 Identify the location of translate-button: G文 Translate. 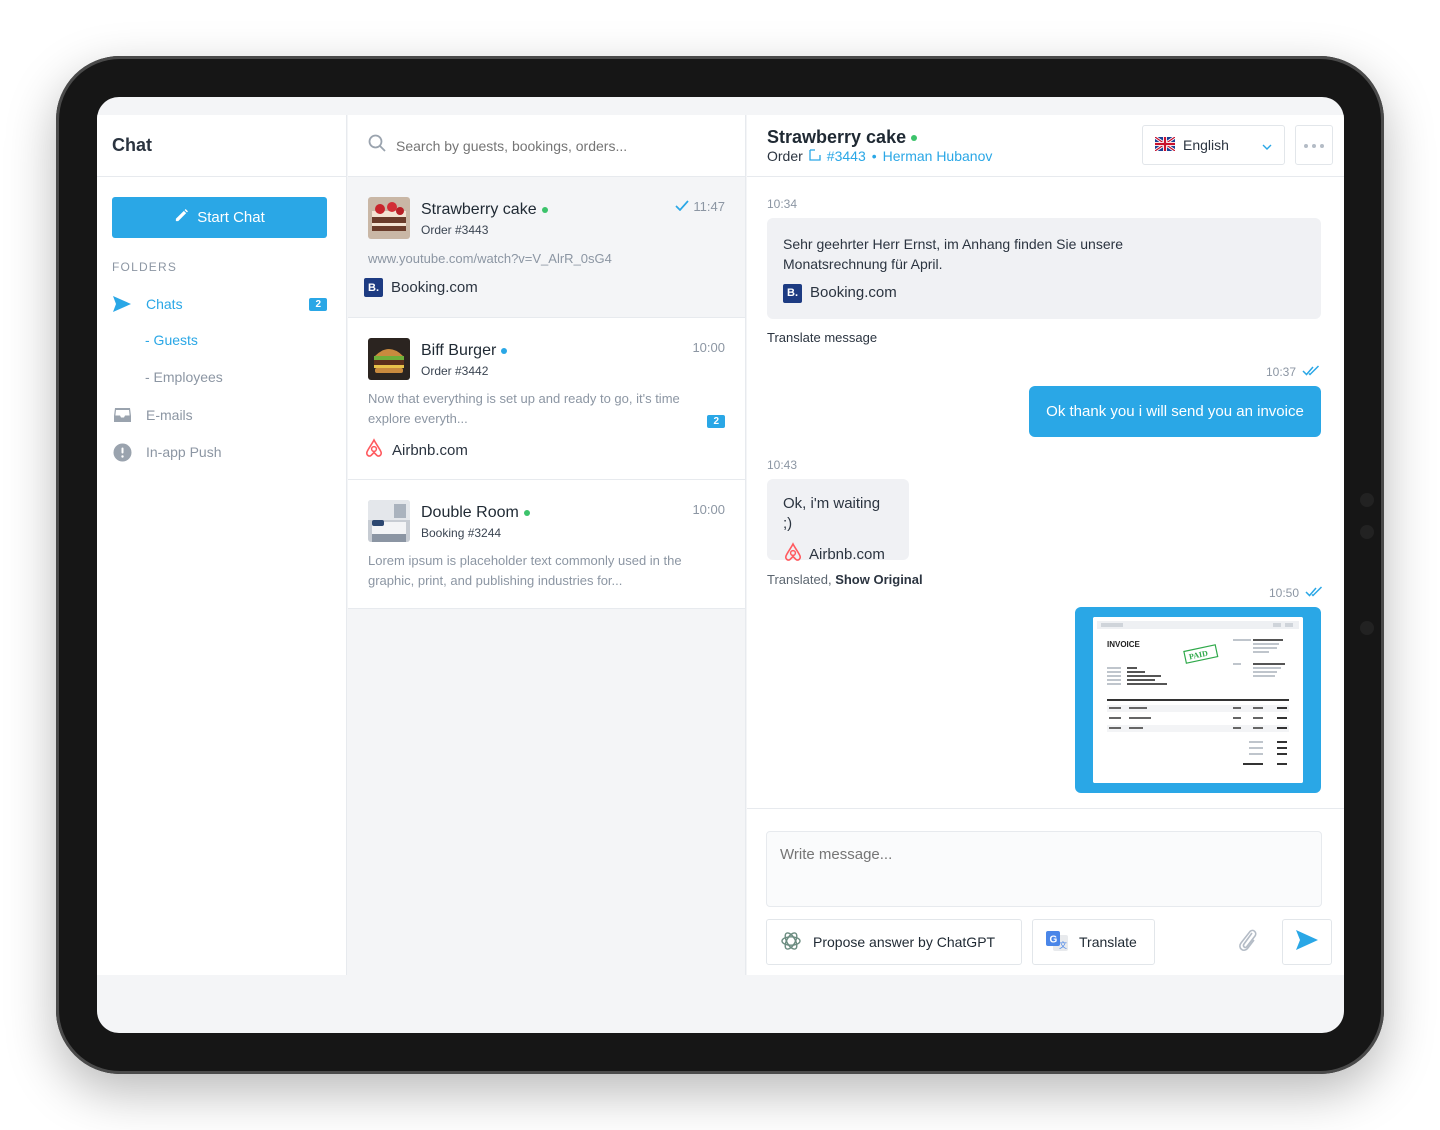
(1093, 942).